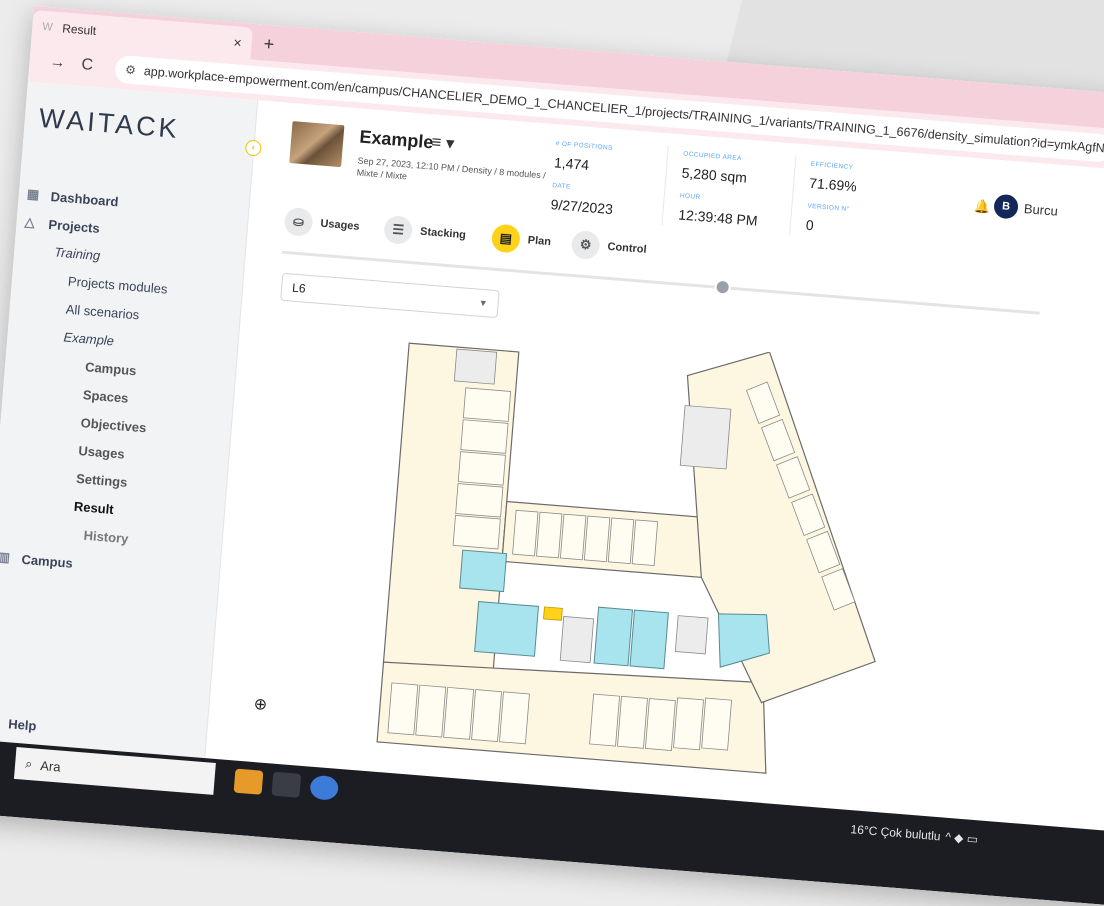 This screenshot has width=1104, height=906. What do you see at coordinates (712, 157) in the screenshot?
I see `stat-area-label: OCCUPIED AREA` at bounding box center [712, 157].